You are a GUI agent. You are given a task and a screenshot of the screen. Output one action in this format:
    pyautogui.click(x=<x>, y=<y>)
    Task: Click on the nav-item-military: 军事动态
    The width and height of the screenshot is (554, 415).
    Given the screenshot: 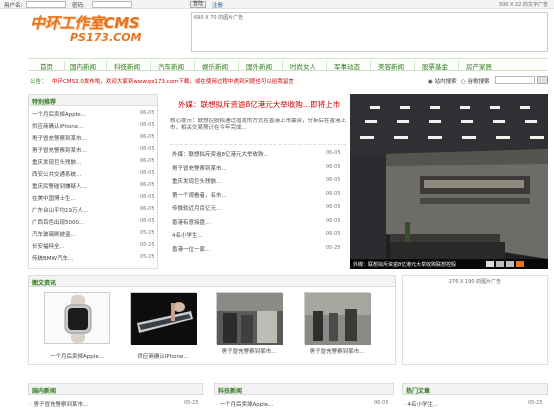 What is the action you would take?
    pyautogui.click(x=347, y=66)
    